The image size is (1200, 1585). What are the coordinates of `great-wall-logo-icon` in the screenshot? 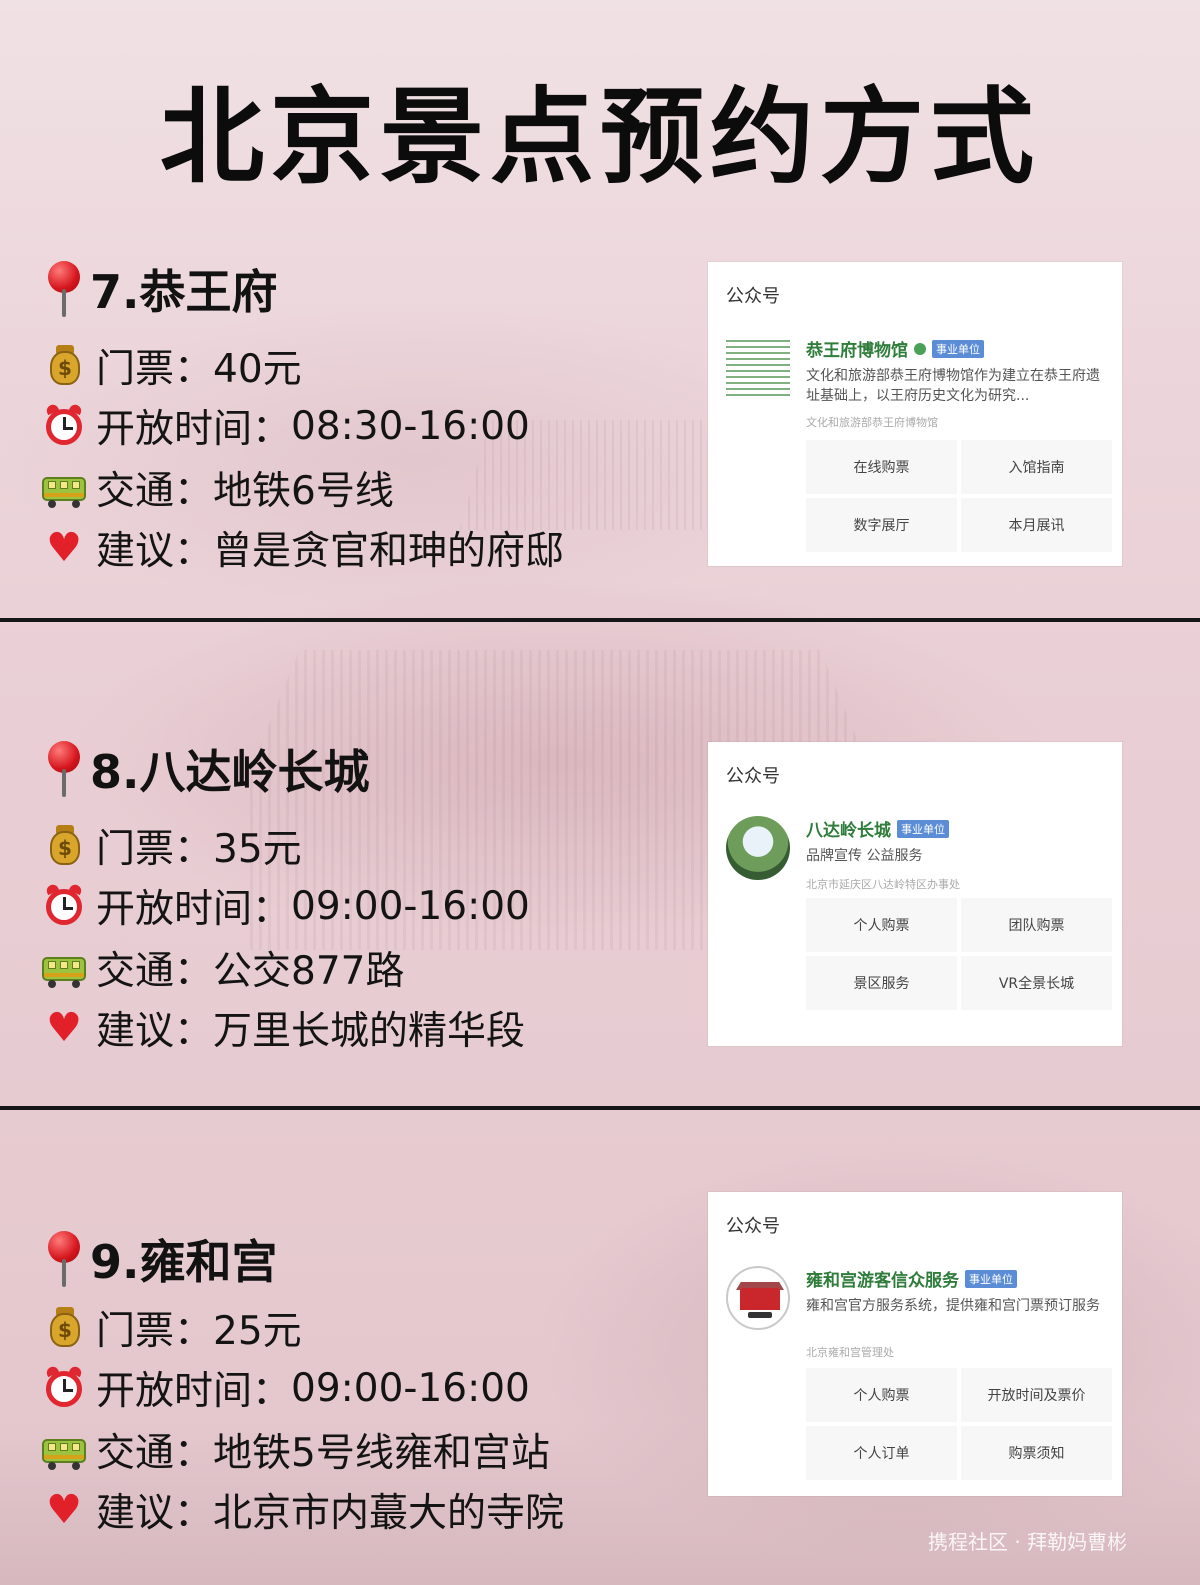 It's located at (758, 848).